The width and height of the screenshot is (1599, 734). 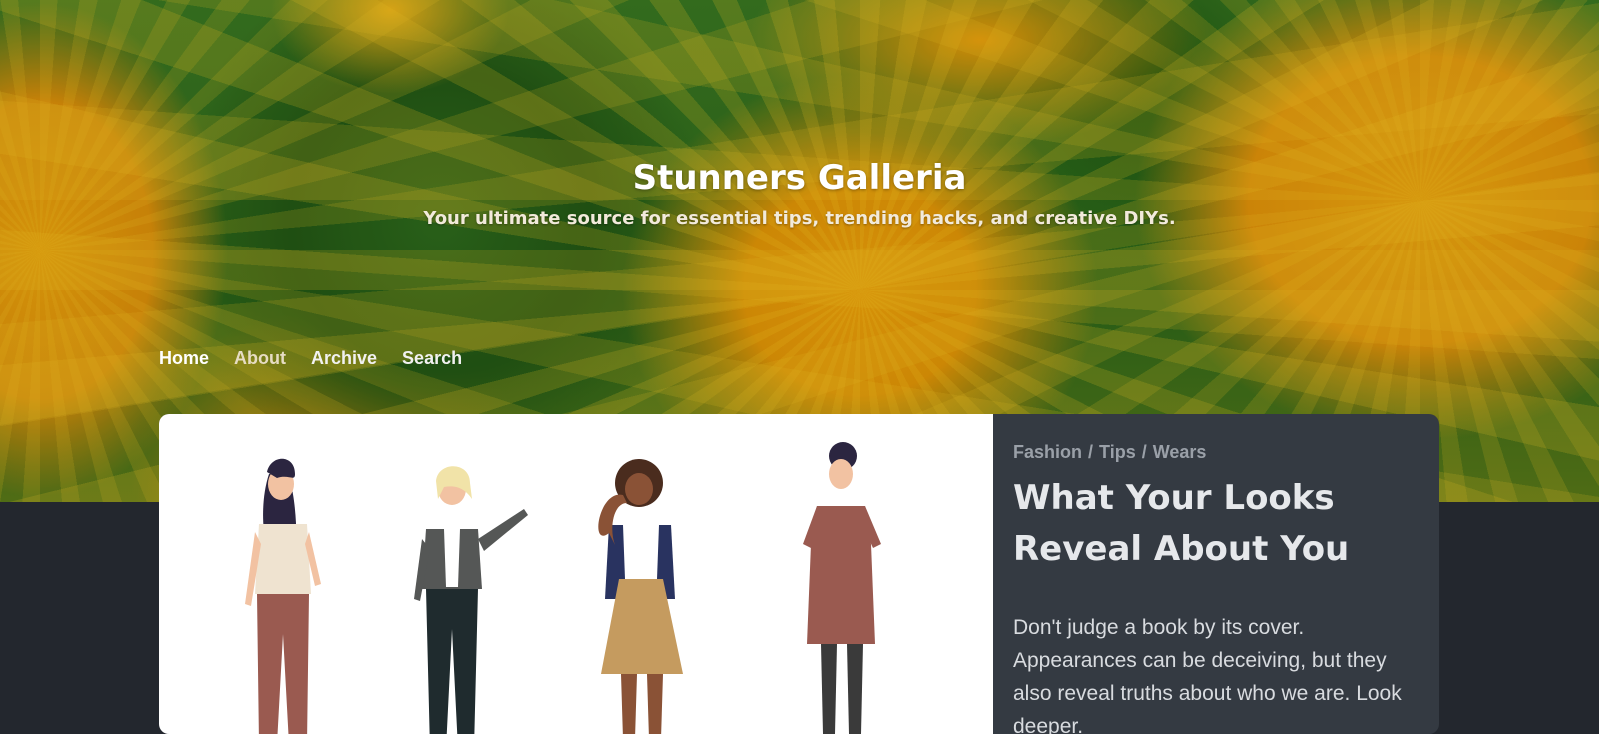 What do you see at coordinates (1180, 452) in the screenshot?
I see `category-wears: Wears` at bounding box center [1180, 452].